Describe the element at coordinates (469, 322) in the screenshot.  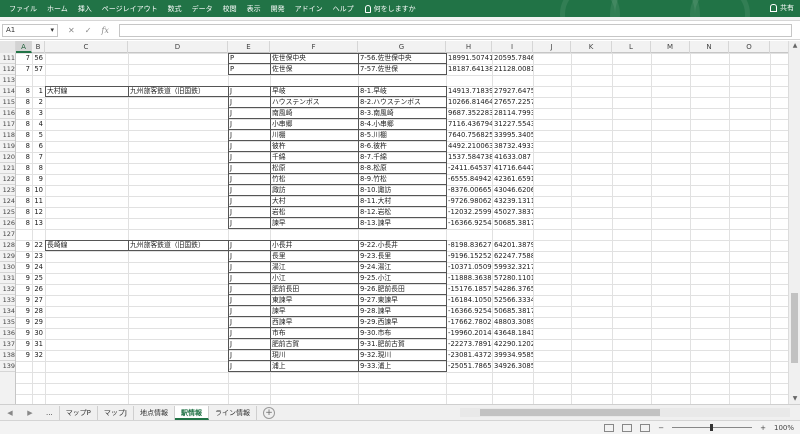
I see `cell-h: -17662.78025` at that location.